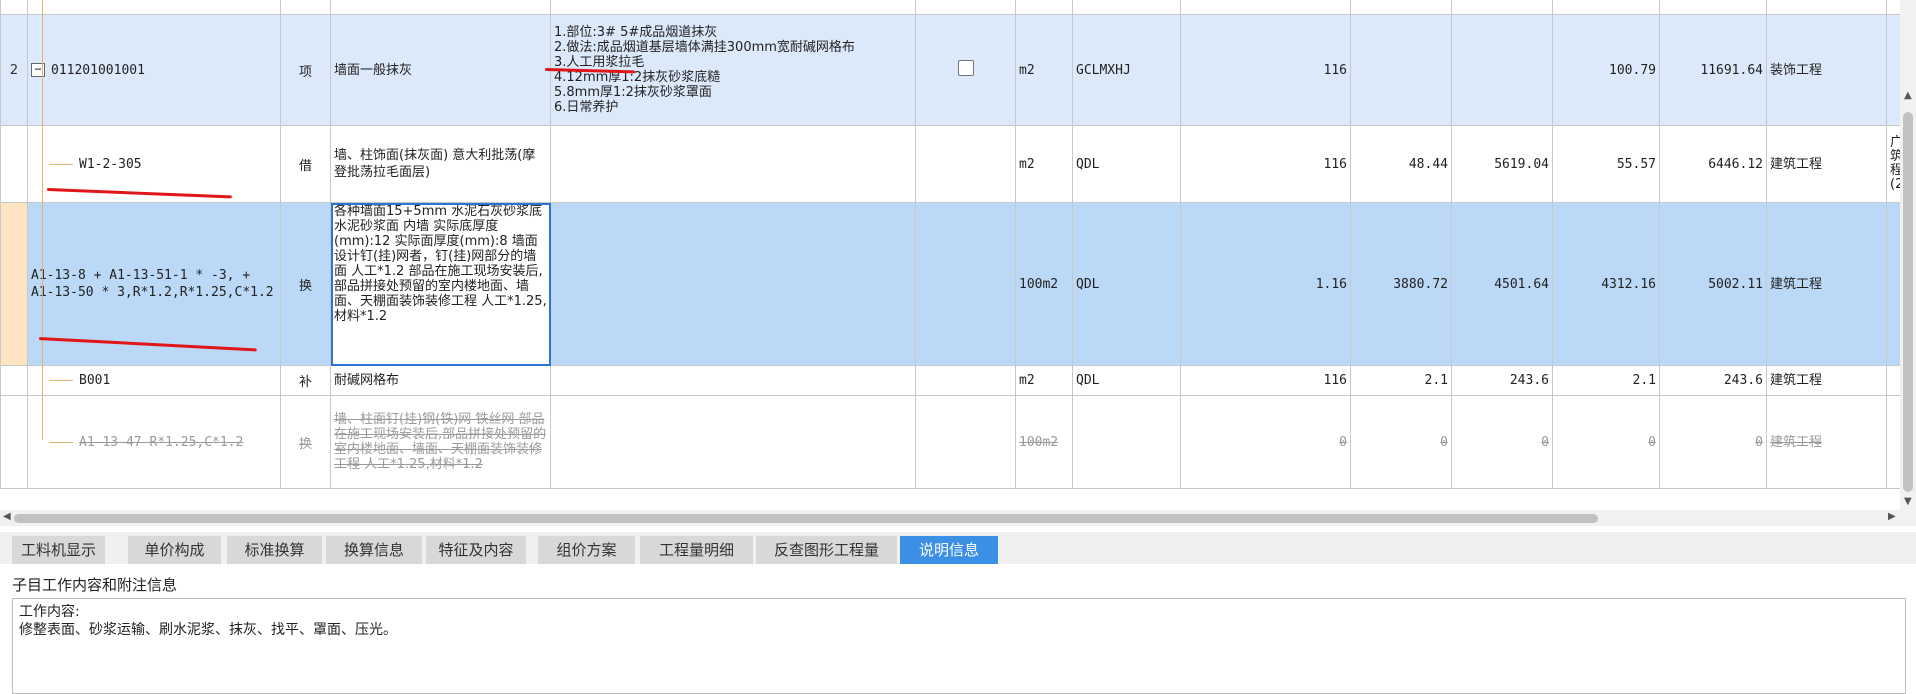  I want to click on description-title: 子目工作内容和附注信息, so click(95, 585).